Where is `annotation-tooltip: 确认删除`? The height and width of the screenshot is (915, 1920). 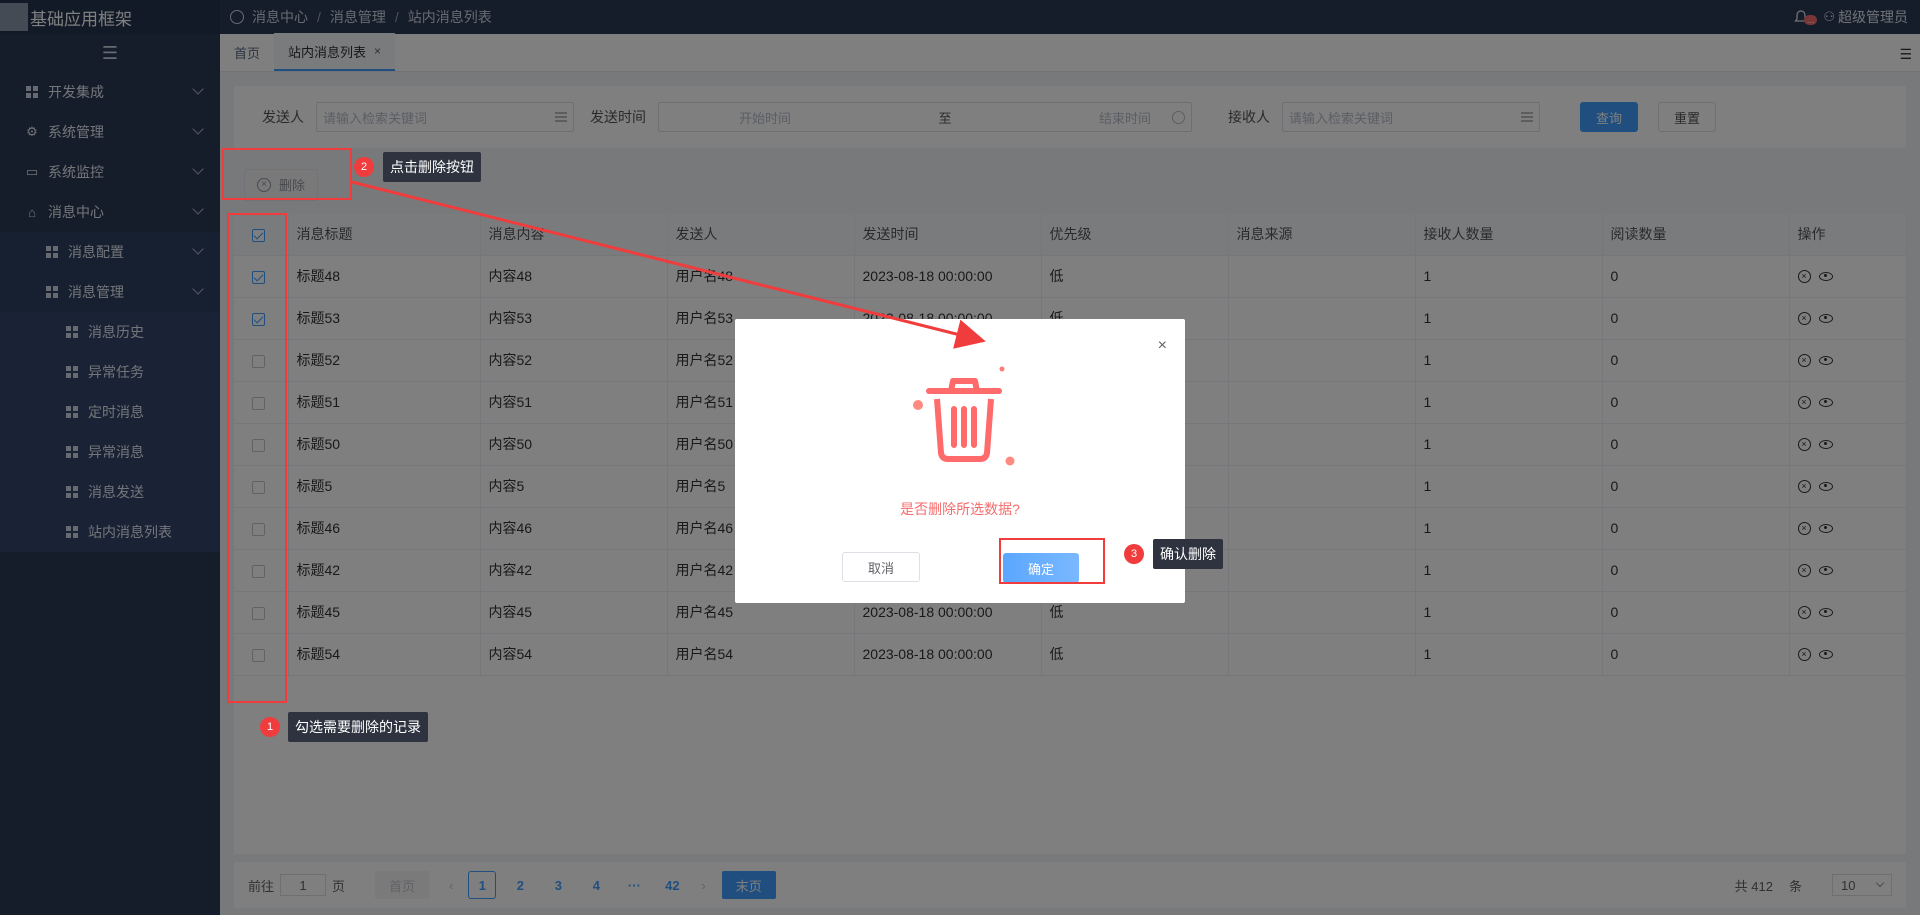 annotation-tooltip: 确认删除 is located at coordinates (1188, 554).